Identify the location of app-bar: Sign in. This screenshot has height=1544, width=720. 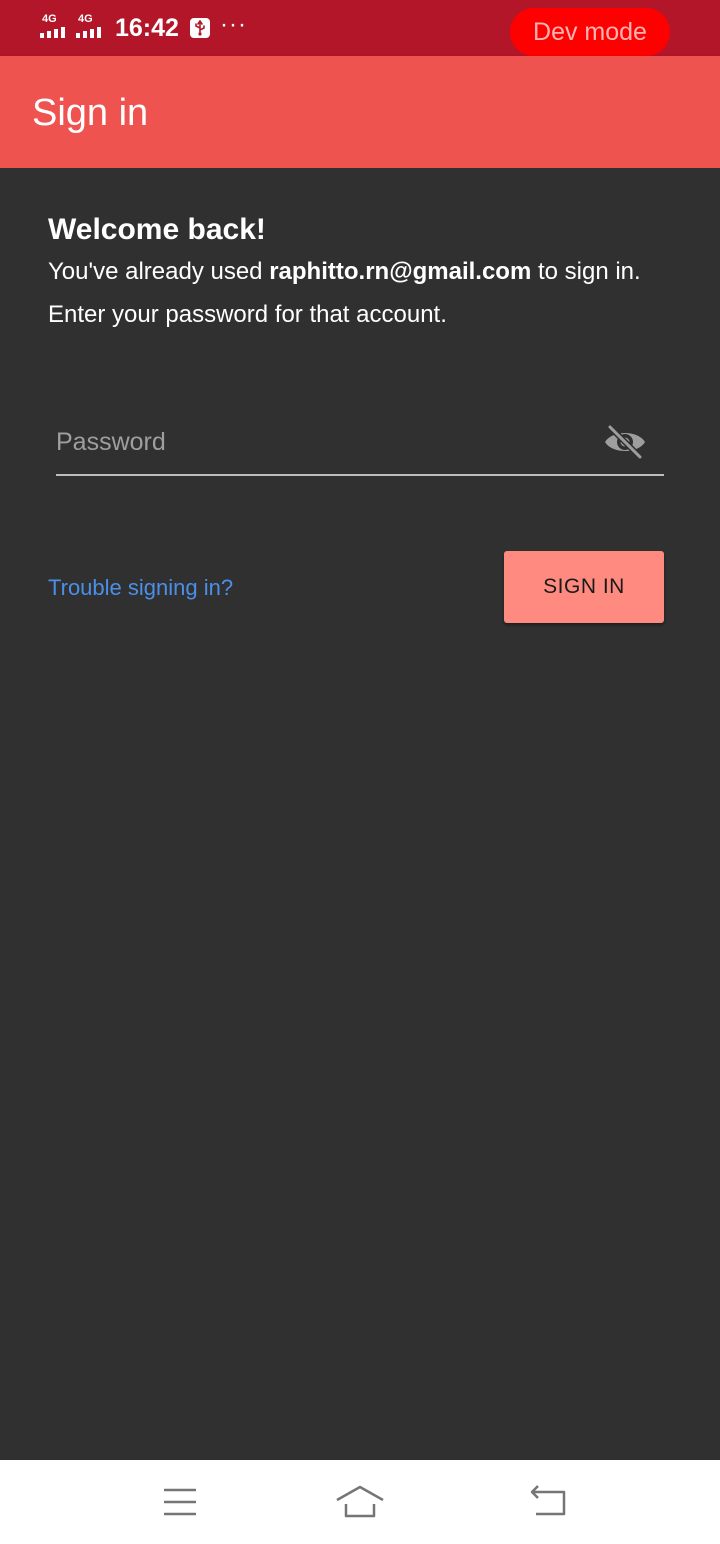
(360, 112).